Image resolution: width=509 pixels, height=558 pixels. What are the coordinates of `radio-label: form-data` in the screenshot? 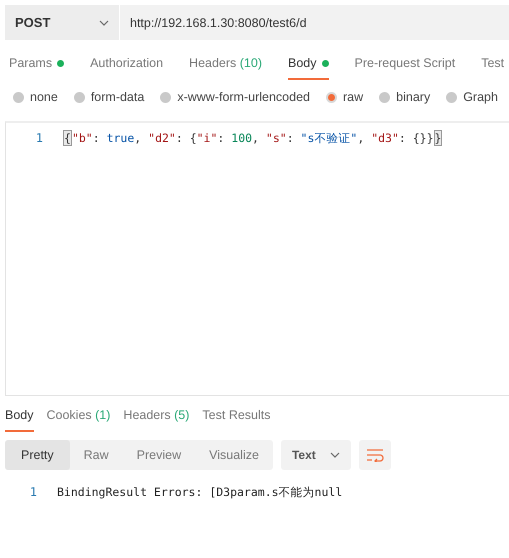 It's located at (117, 97).